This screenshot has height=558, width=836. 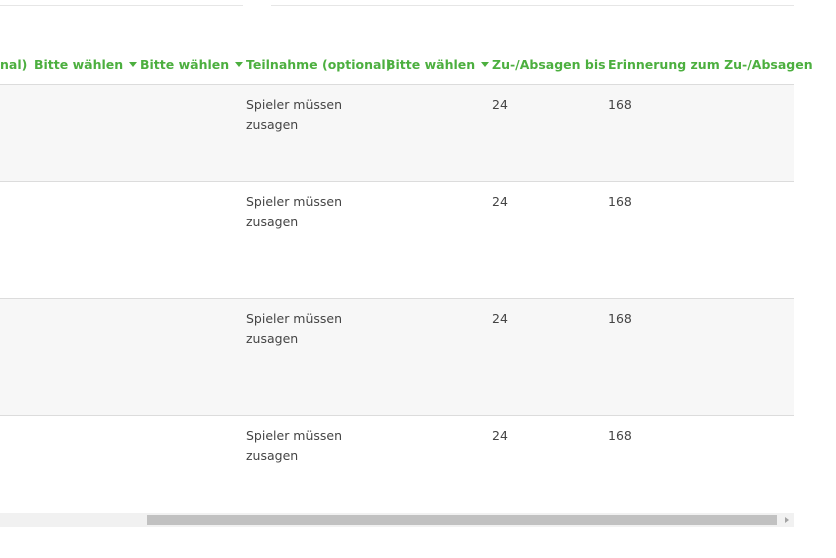 What do you see at coordinates (438, 64) in the screenshot?
I see `column-header-bitte-waehlen-3: Bitte wählen` at bounding box center [438, 64].